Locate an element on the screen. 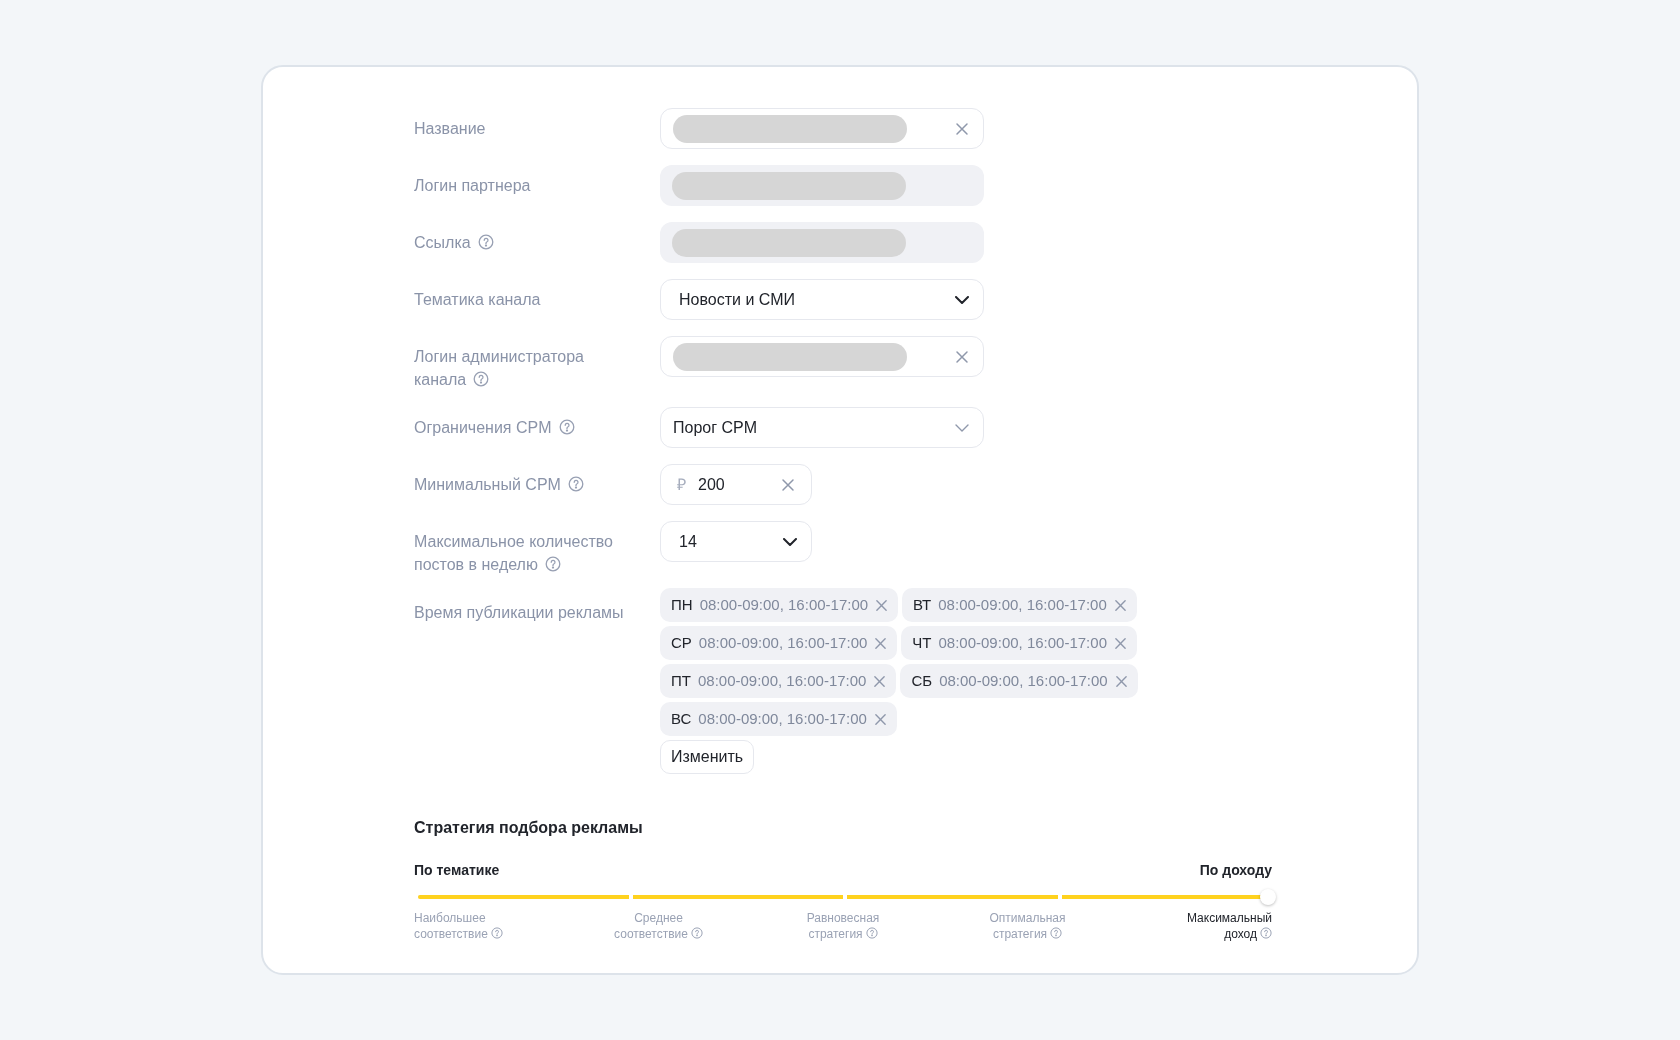  edit-button: Изменить is located at coordinates (707, 757).